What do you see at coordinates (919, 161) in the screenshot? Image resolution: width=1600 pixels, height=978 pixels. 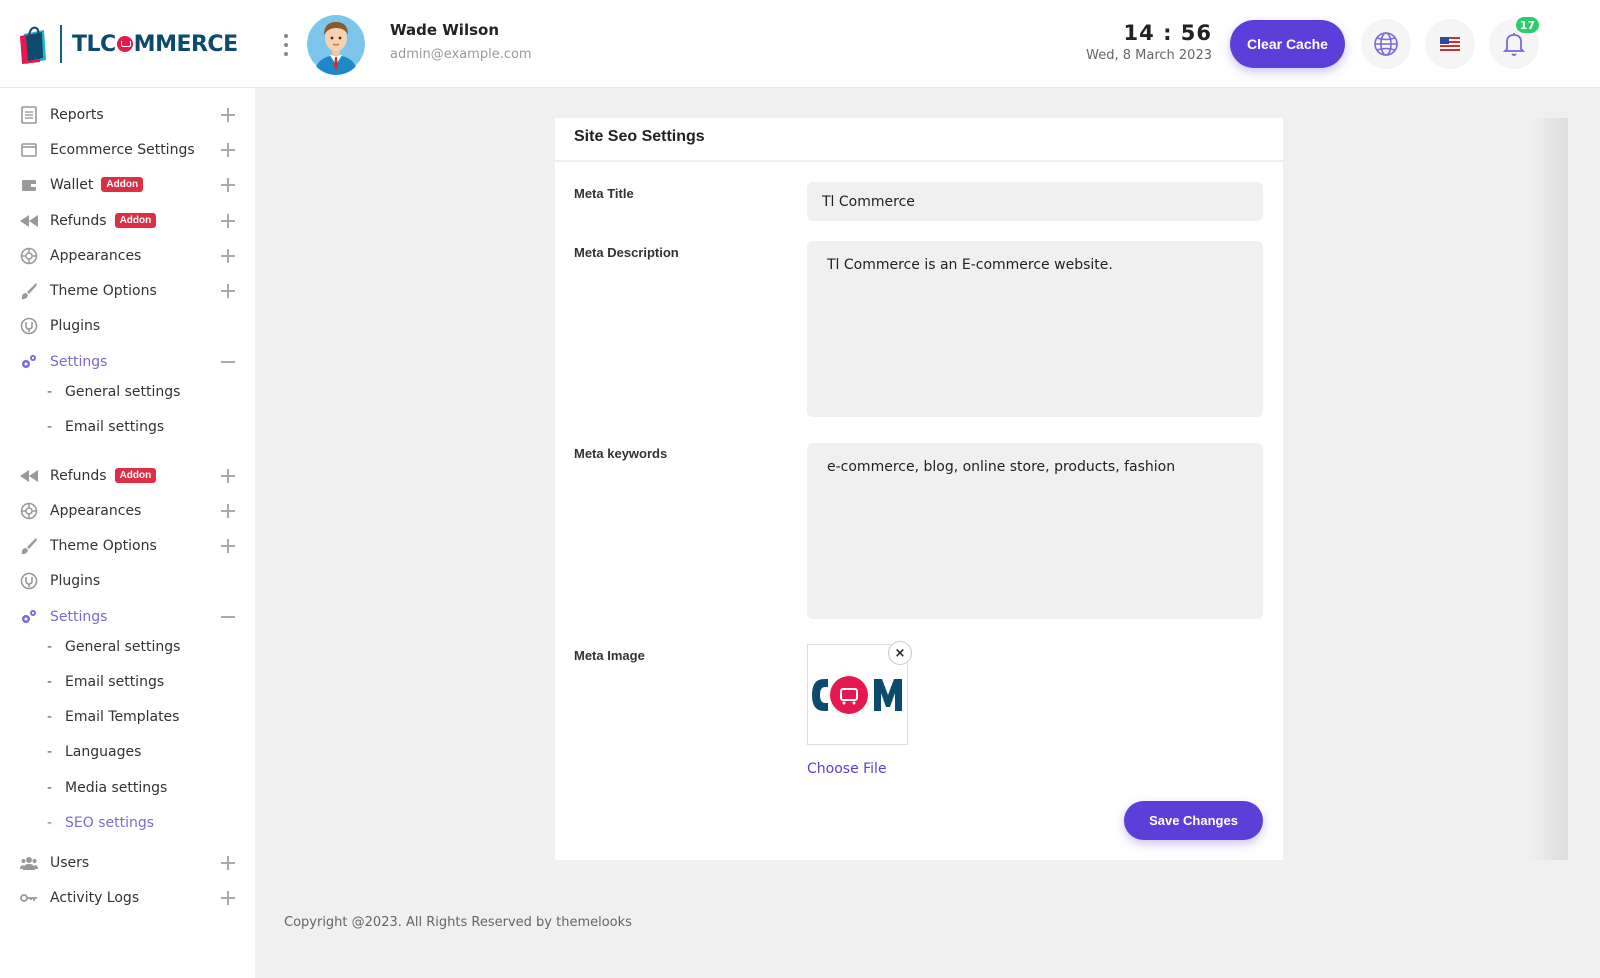 I see `card-divider` at bounding box center [919, 161].